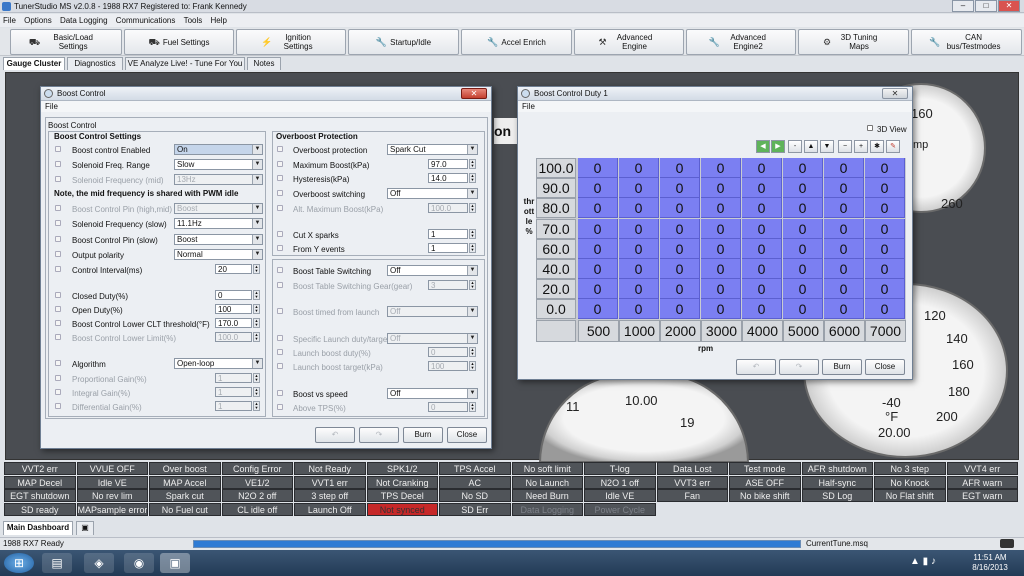 The height and width of the screenshot is (576, 1024). I want to click on back-icon: ◀, so click(763, 146).